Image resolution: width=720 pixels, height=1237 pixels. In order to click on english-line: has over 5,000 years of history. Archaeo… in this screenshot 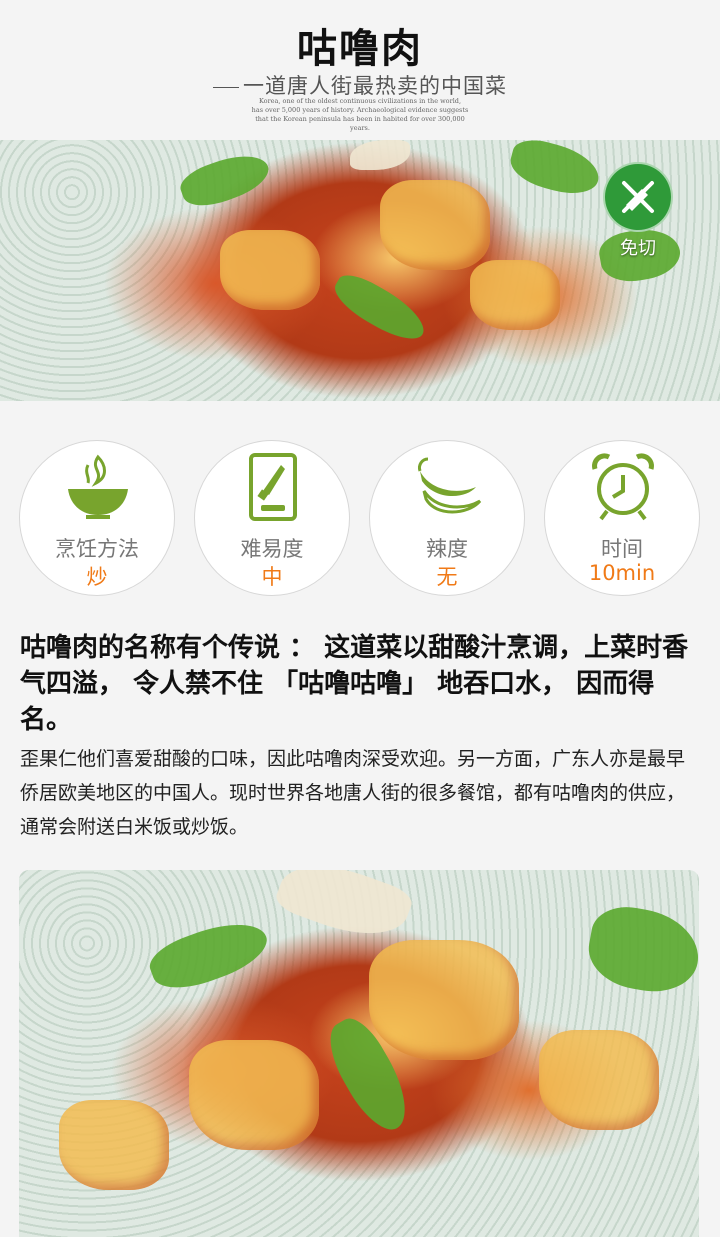, I will do `click(360, 110)`.